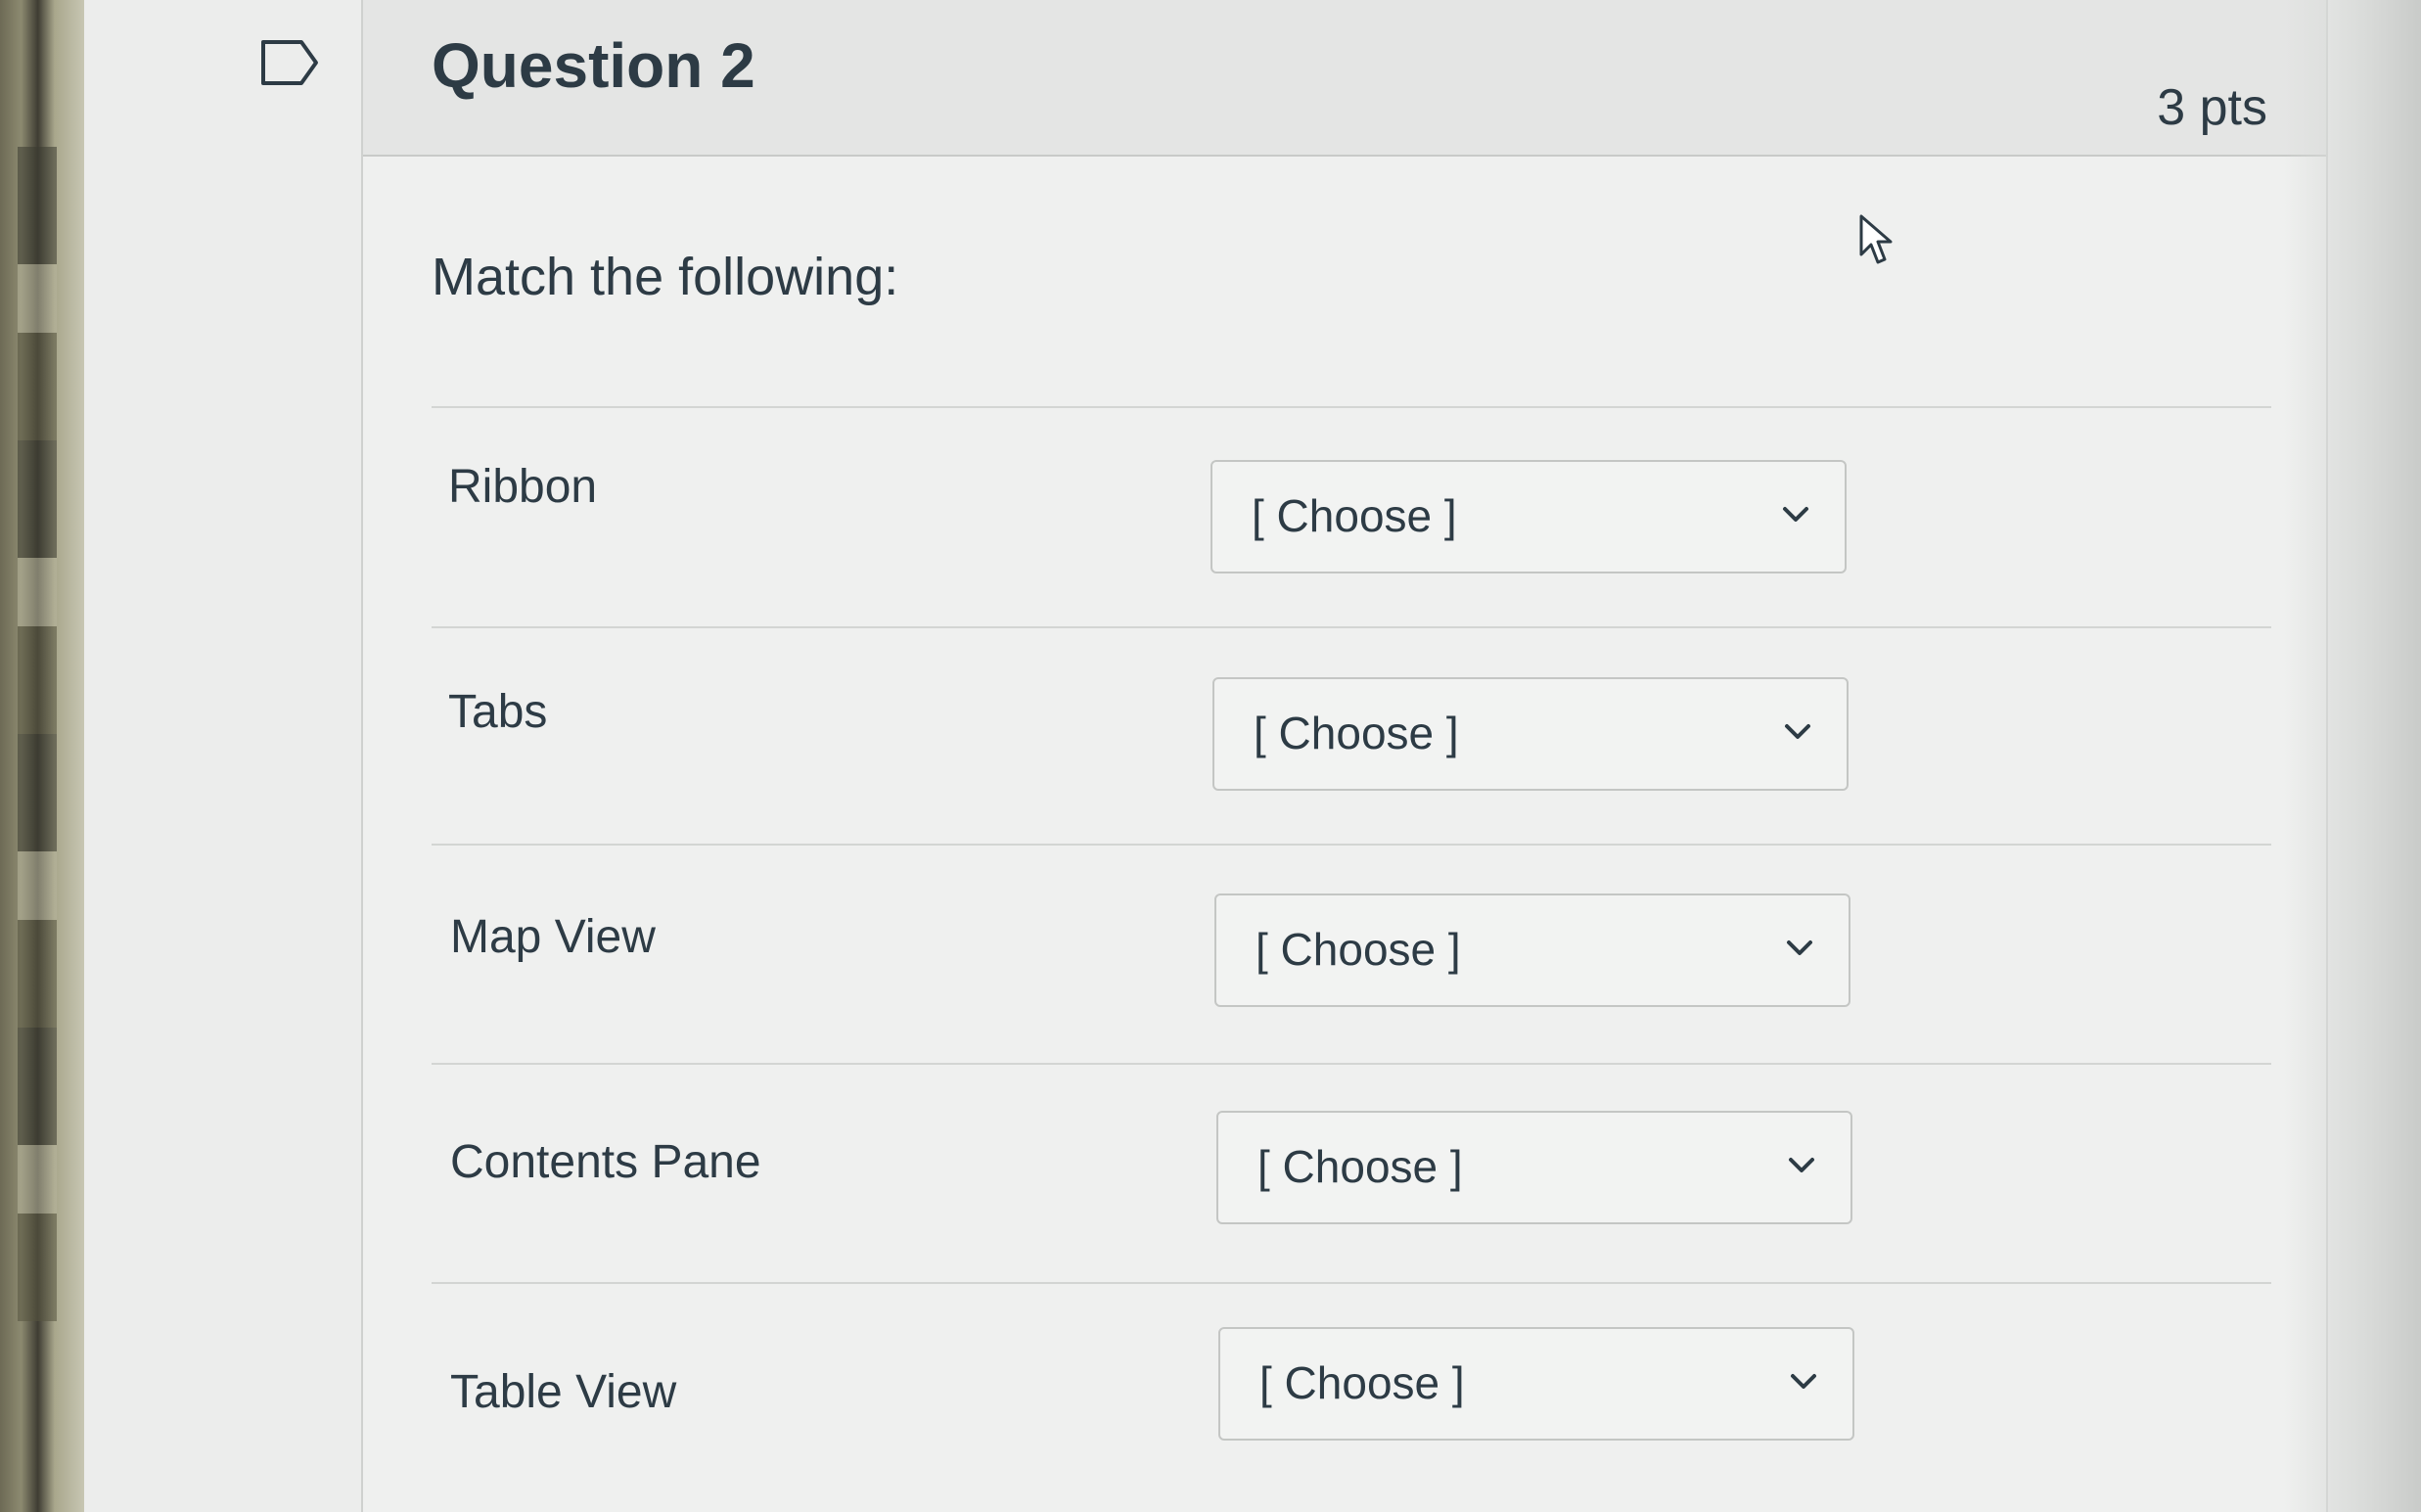  Describe the element at coordinates (1528, 516) in the screenshot. I see `match-select-ribbon: [ Choose ]` at that location.